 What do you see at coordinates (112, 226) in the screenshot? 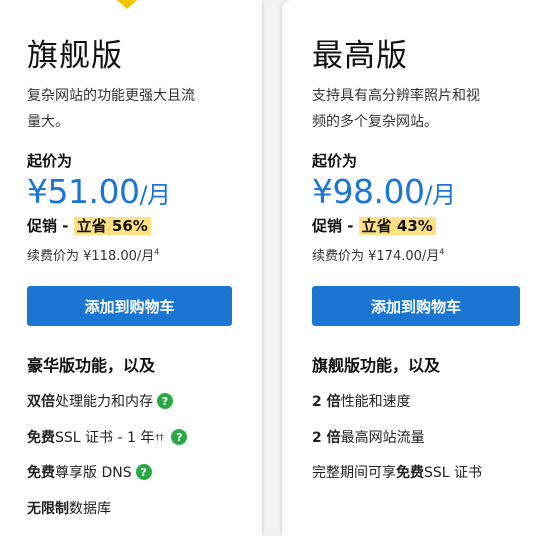
I see `promo-highlight: 立省 56%` at bounding box center [112, 226].